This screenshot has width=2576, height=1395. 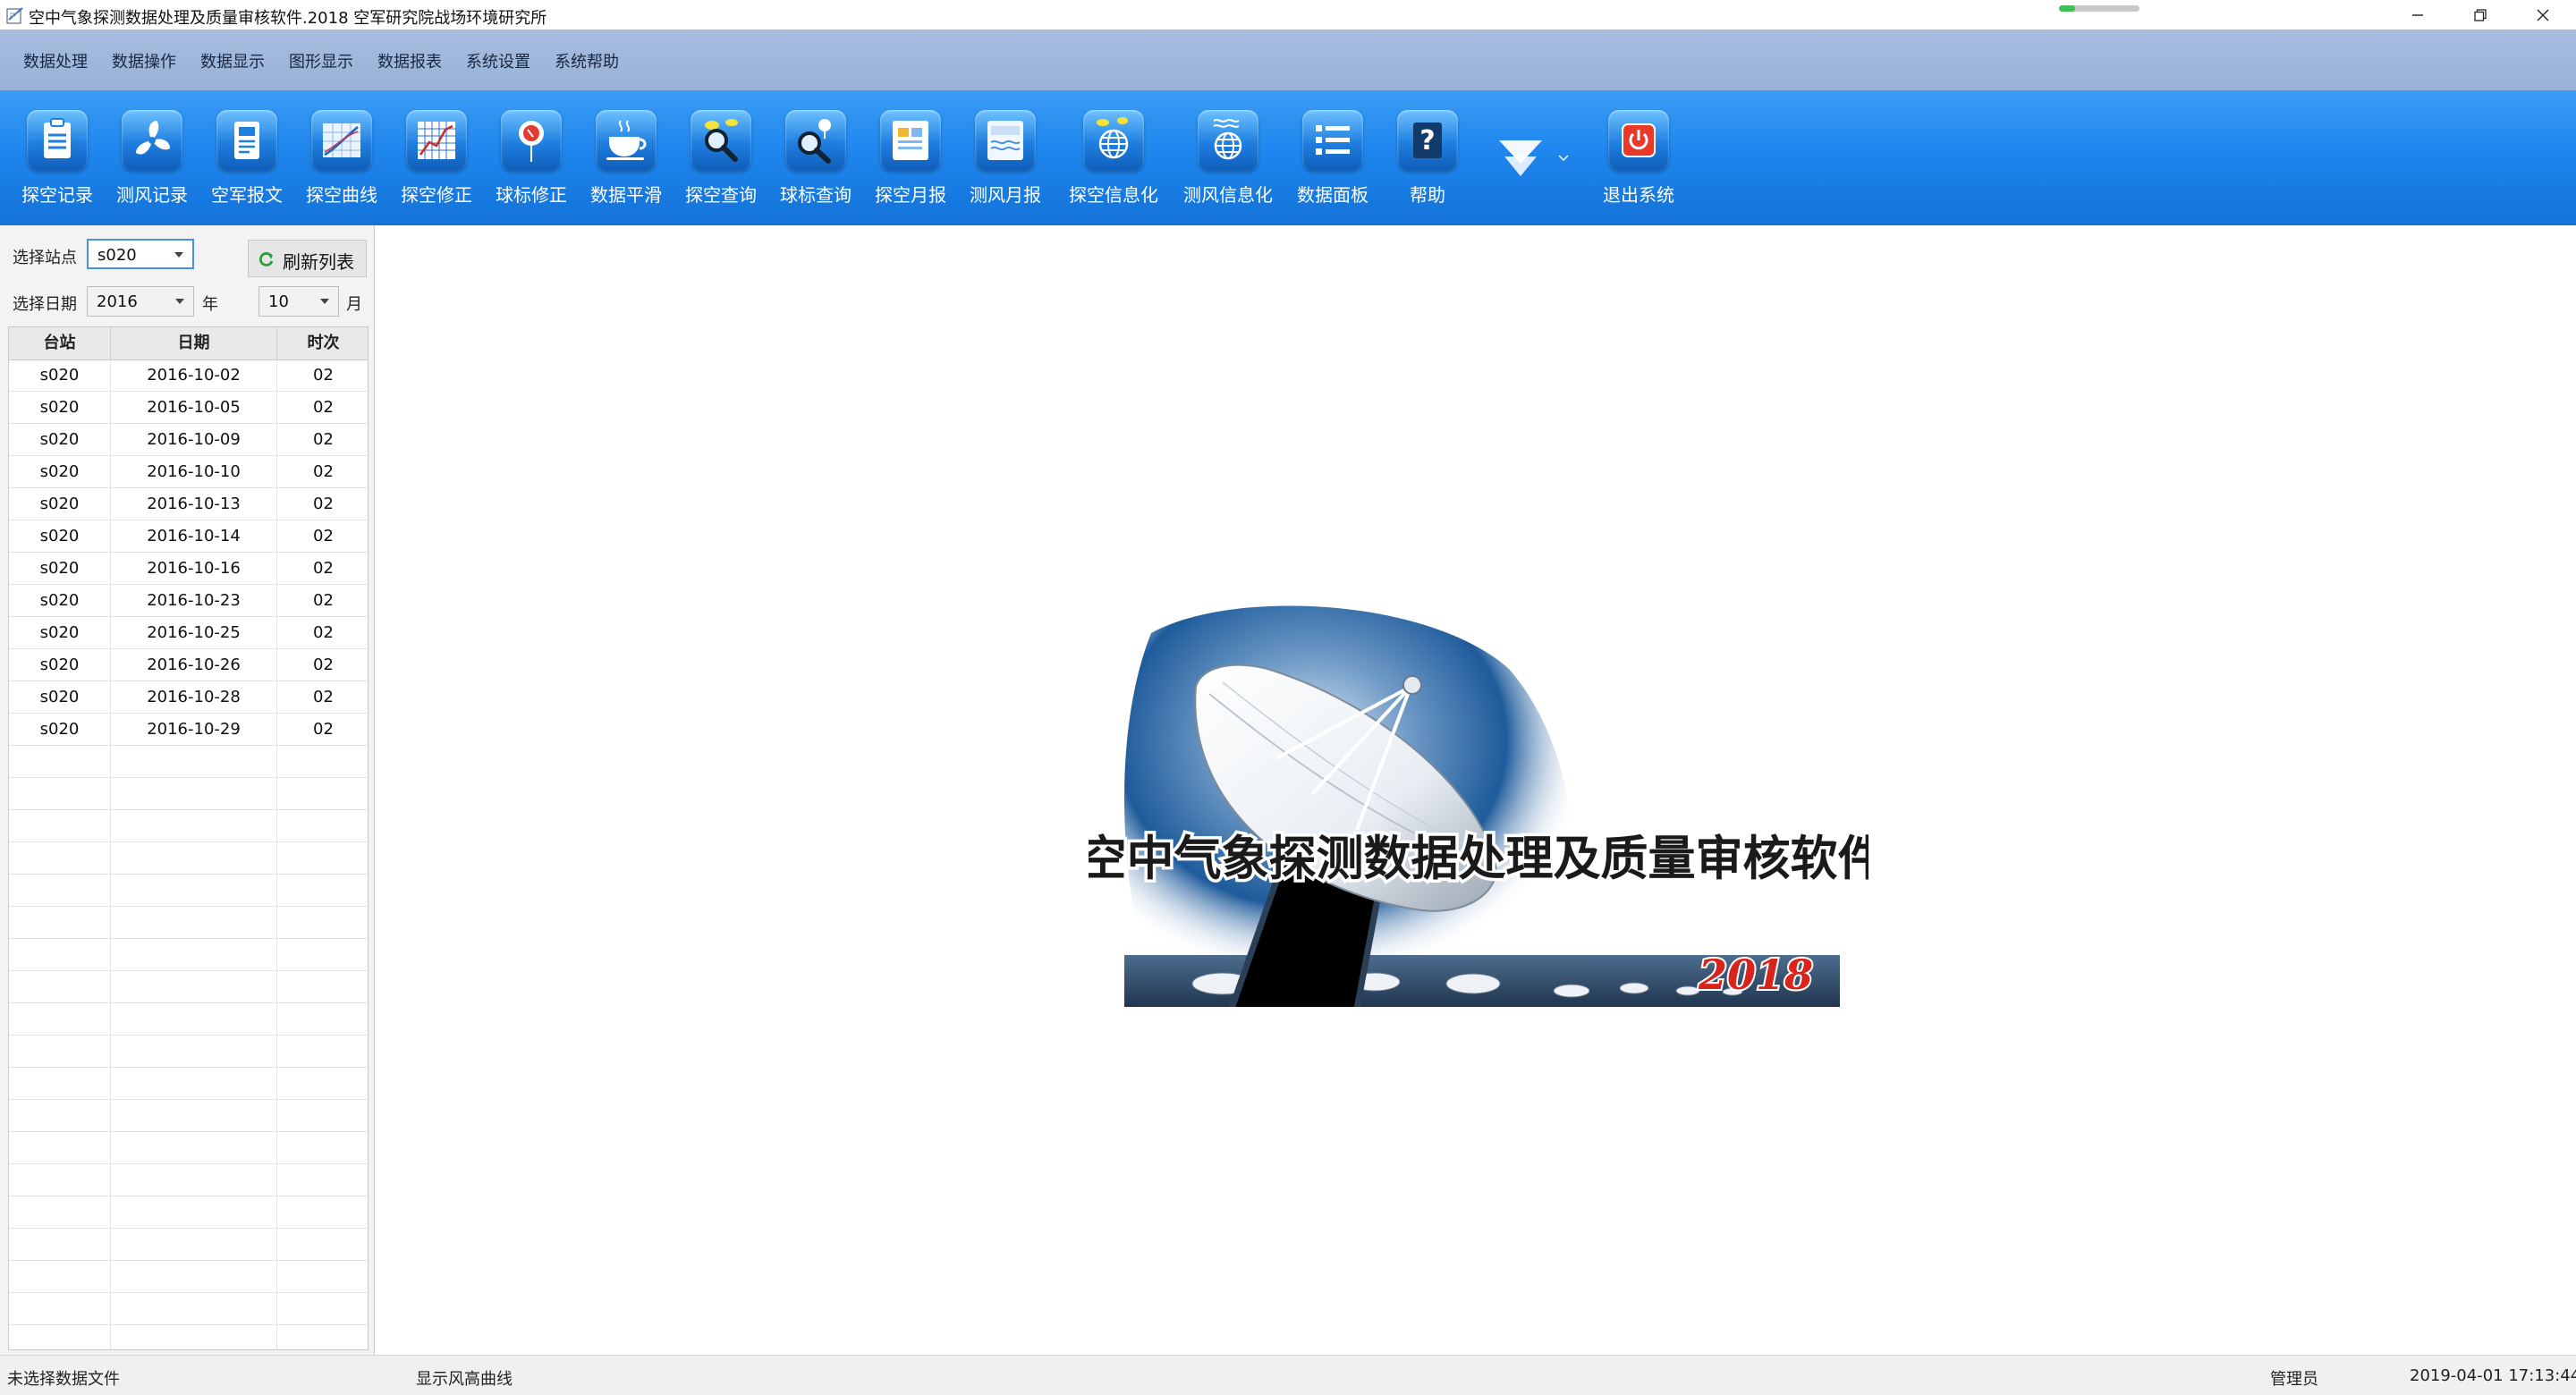 What do you see at coordinates (436, 157) in the screenshot?
I see `sounding-correction-button: 探空修正` at bounding box center [436, 157].